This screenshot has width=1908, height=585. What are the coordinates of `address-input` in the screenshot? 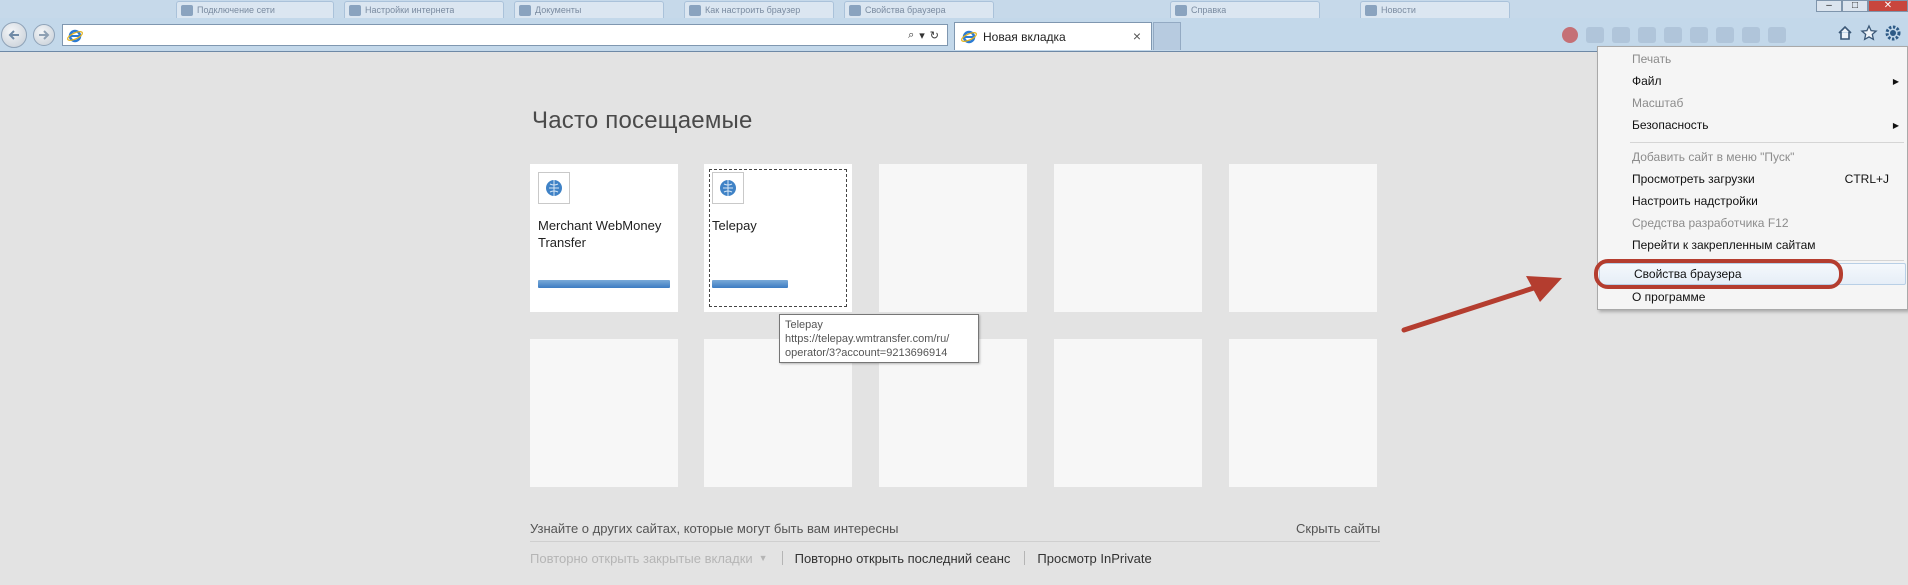 It's located at (510, 35).